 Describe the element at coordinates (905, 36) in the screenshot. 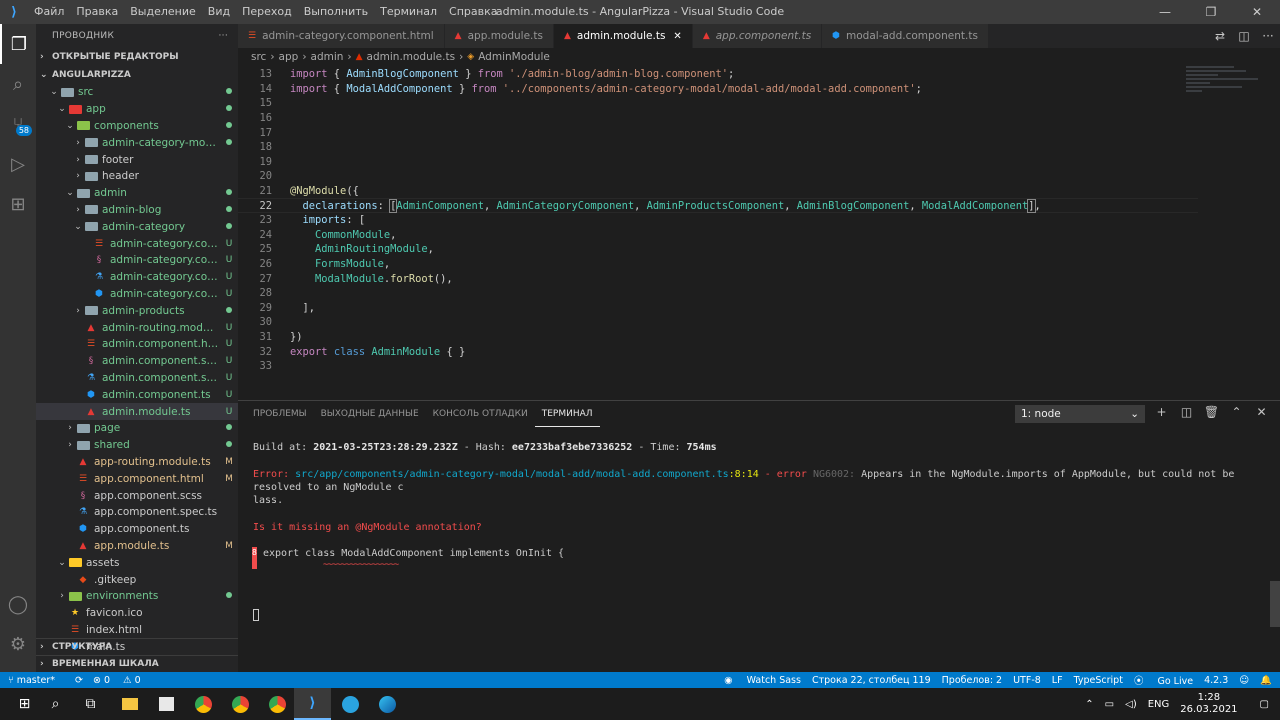

I see `editor-tab: ⬢ modal-add.component.ts` at that location.